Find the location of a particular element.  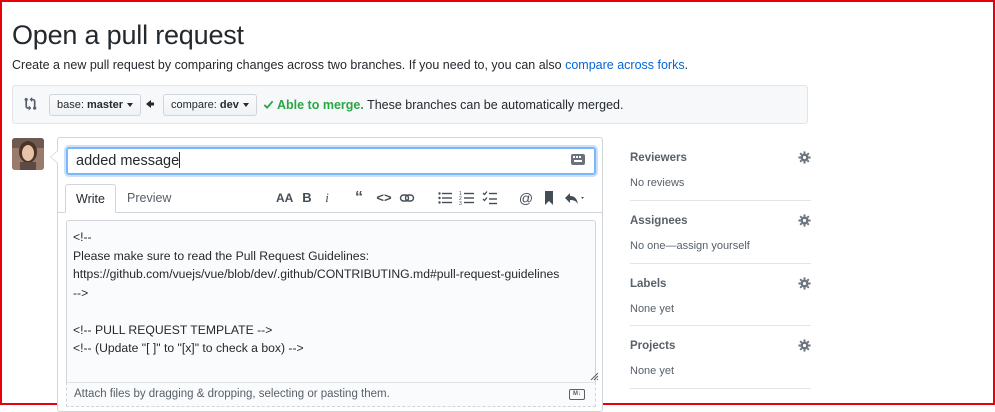

resize-handle-icon is located at coordinates (594, 376).